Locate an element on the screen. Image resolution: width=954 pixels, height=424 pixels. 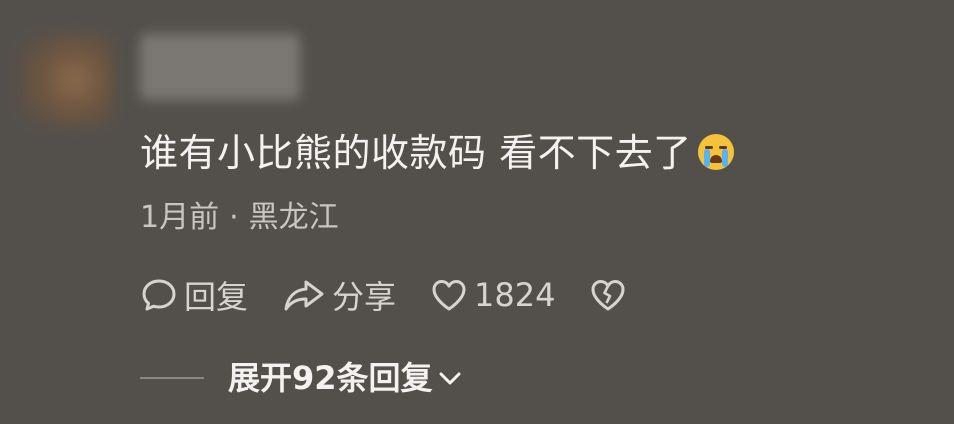
divider-line is located at coordinates (172, 378).